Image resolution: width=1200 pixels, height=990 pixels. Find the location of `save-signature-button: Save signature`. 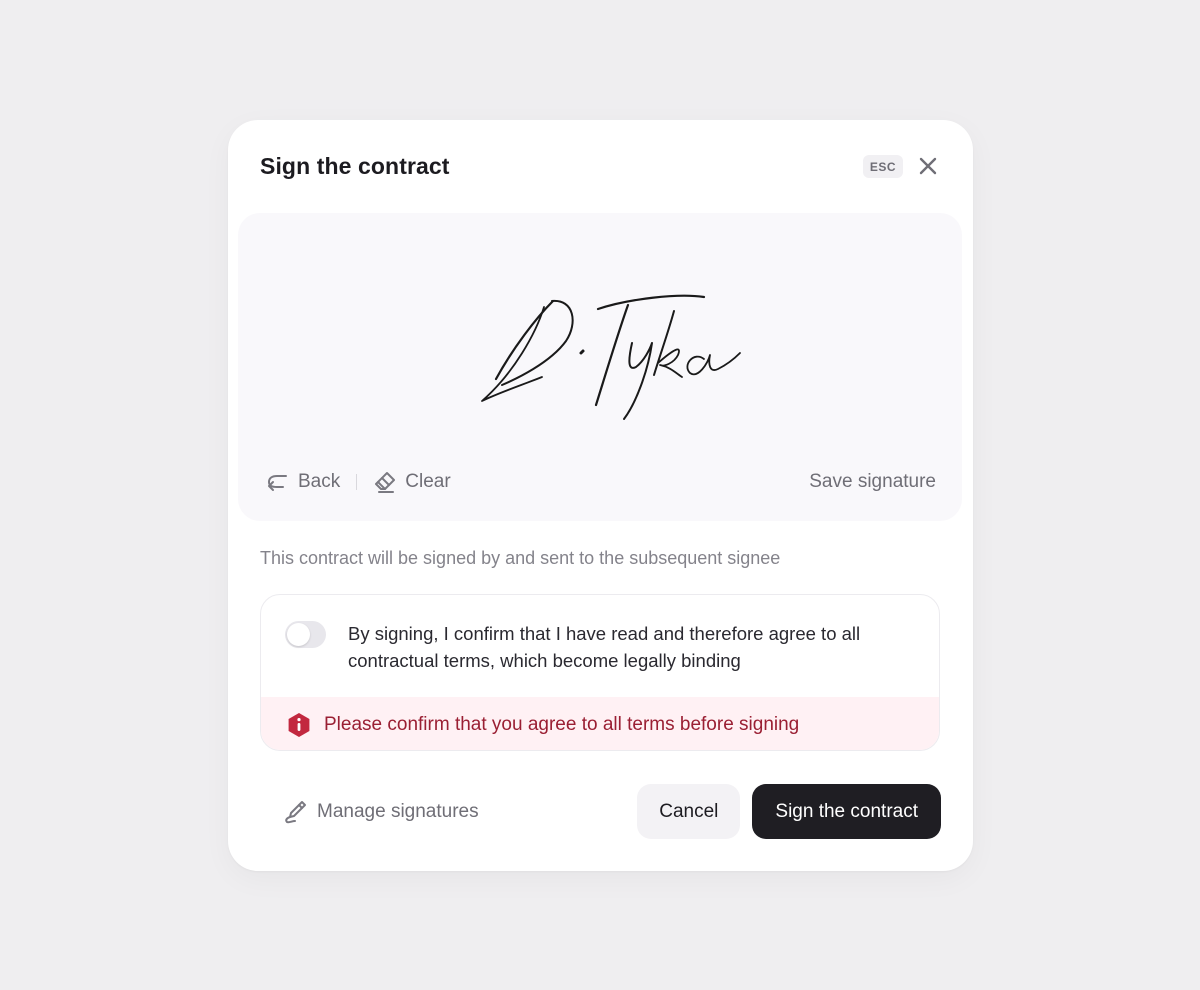

save-signature-button: Save signature is located at coordinates (872, 482).